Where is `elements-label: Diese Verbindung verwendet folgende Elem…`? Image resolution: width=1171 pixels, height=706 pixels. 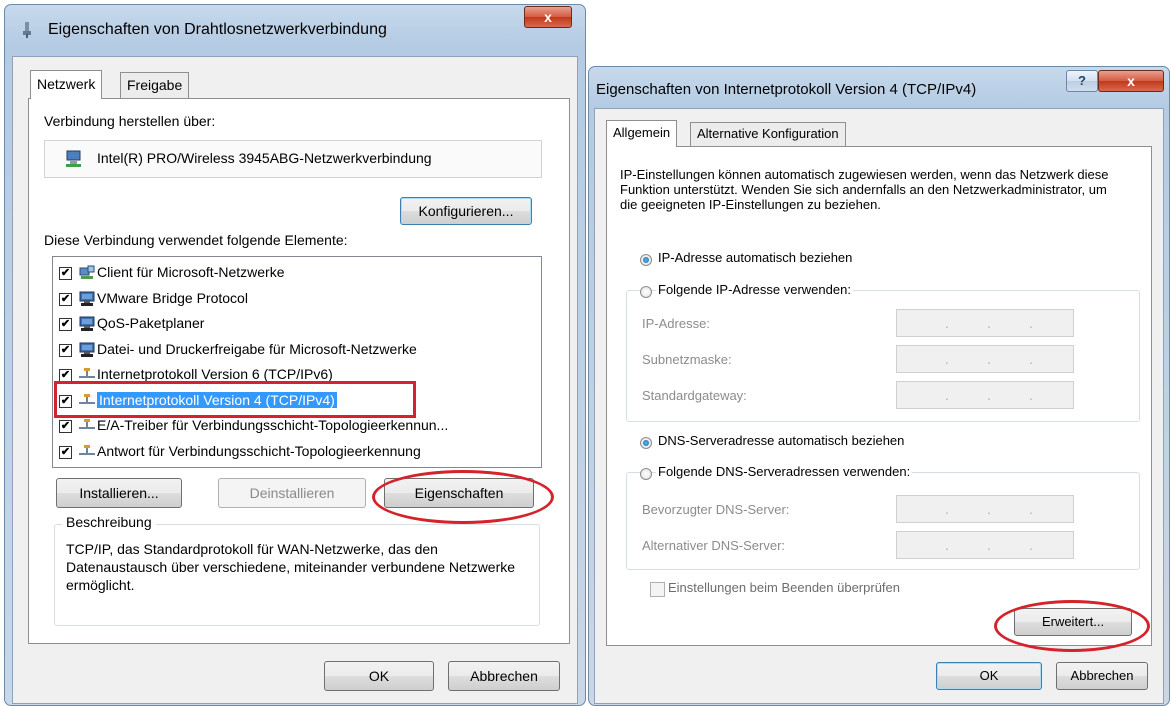 elements-label: Diese Verbindung verwendet folgende Elem… is located at coordinates (196, 240).